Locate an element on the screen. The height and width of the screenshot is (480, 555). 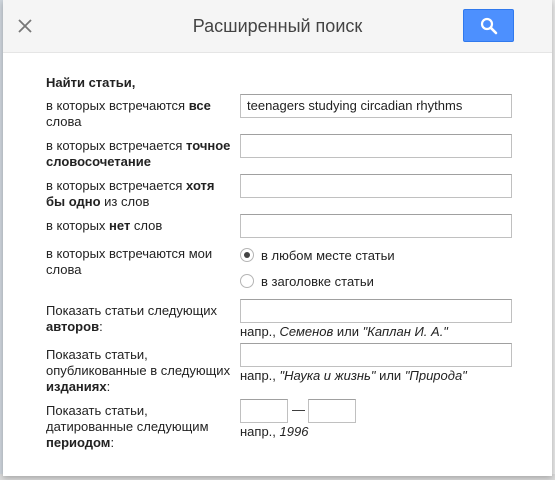
any-words-input is located at coordinates (376, 186).